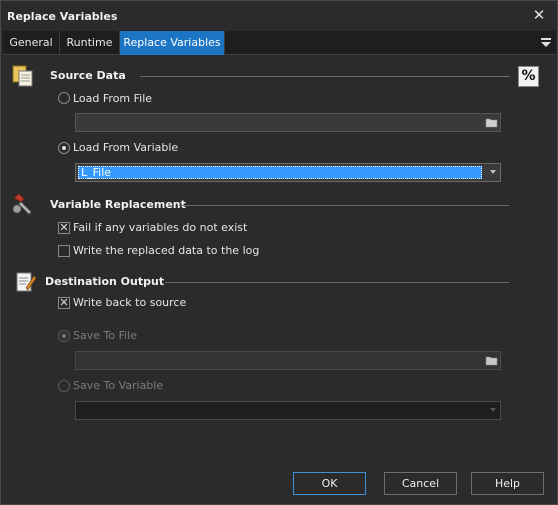 This screenshot has width=558, height=505. Describe the element at coordinates (130, 302) in the screenshot. I see `write-back-label: Write back to source` at that location.